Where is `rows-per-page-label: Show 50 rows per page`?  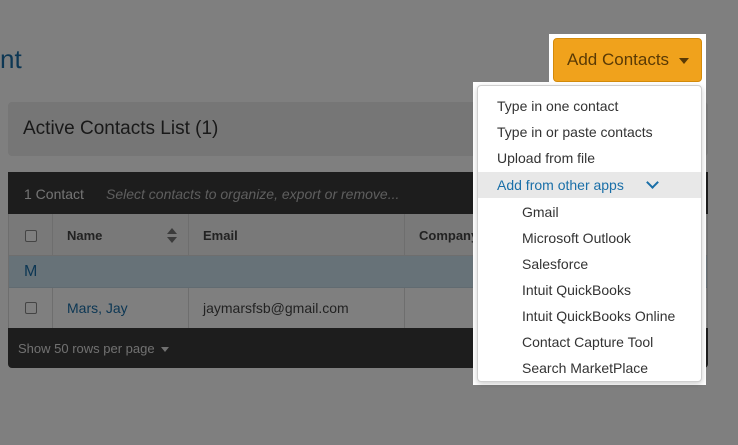
rows-per-page-label: Show 50 rows per page is located at coordinates (86, 348).